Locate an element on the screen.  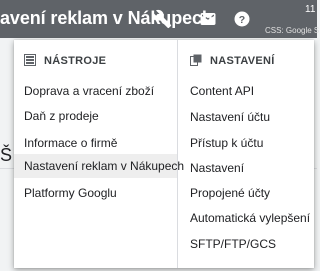
tools-header: NÁSTROJE is located at coordinates (65, 61).